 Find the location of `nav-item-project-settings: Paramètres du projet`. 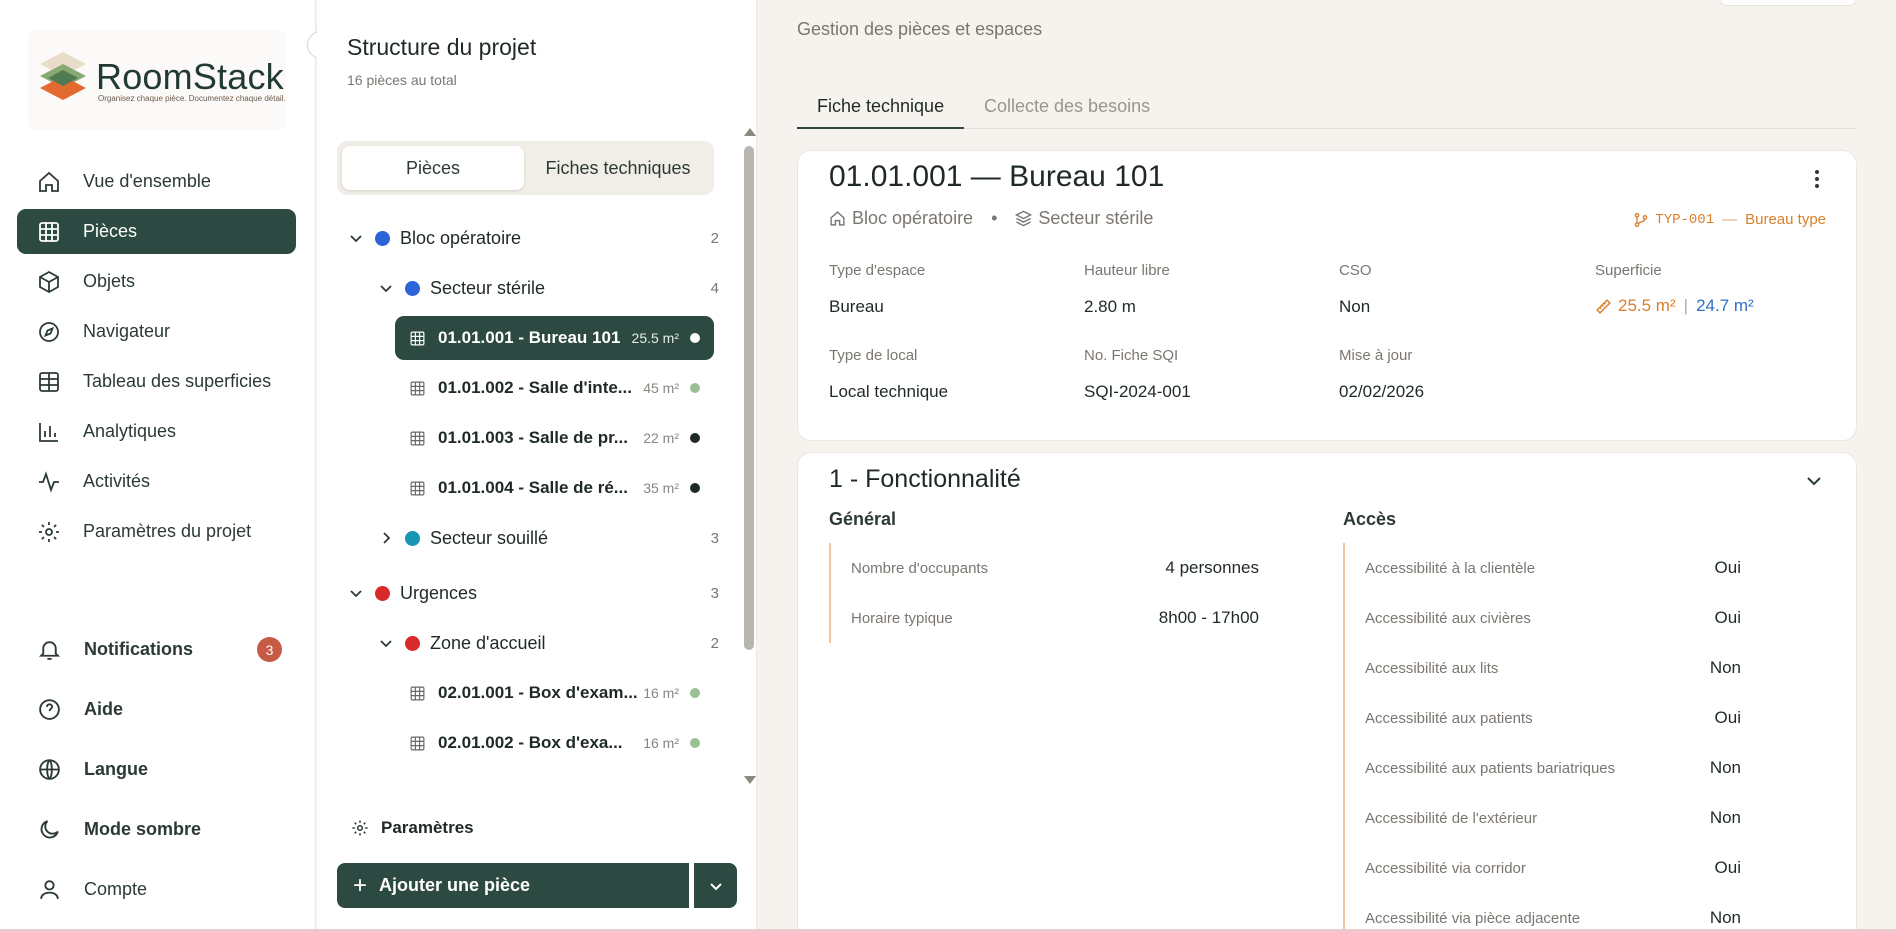

nav-item-project-settings: Paramètres du projet is located at coordinates (156, 531).